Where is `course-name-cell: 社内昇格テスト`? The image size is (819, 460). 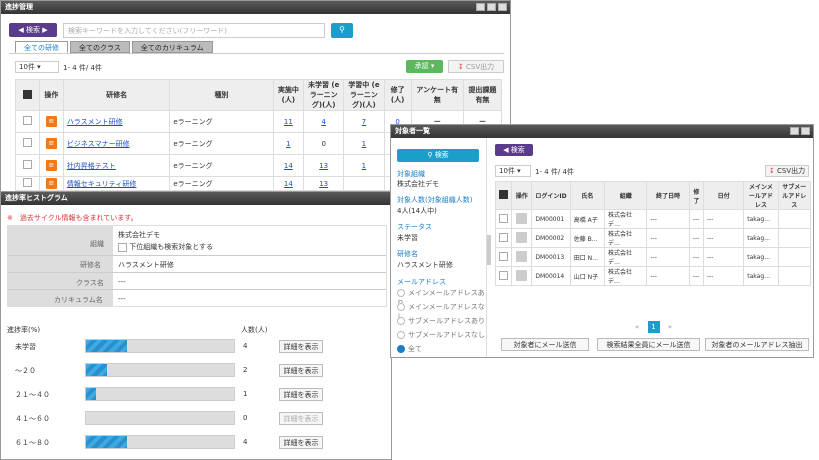 course-name-cell: 社内昇格テスト is located at coordinates (116, 165).